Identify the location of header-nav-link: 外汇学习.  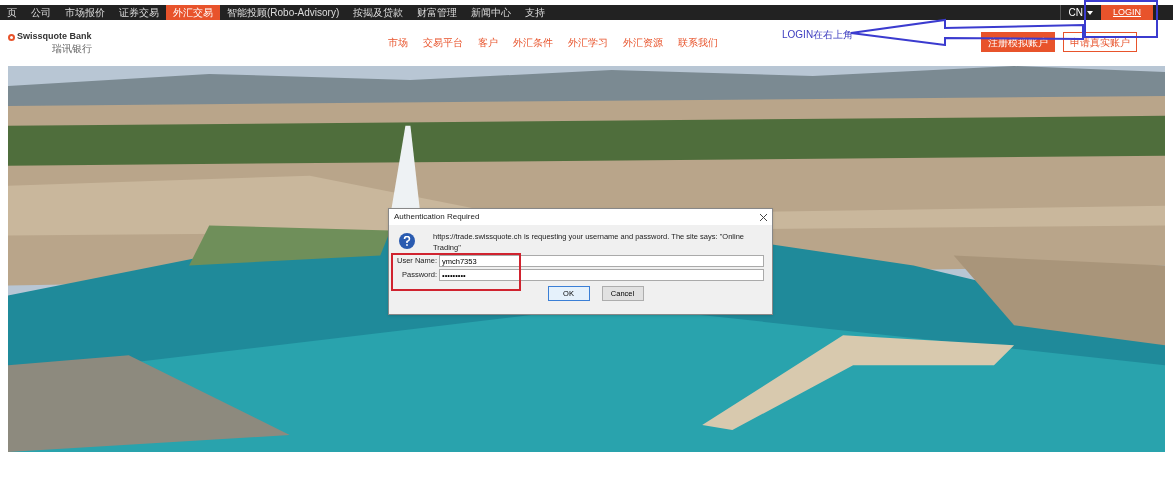
(587, 42).